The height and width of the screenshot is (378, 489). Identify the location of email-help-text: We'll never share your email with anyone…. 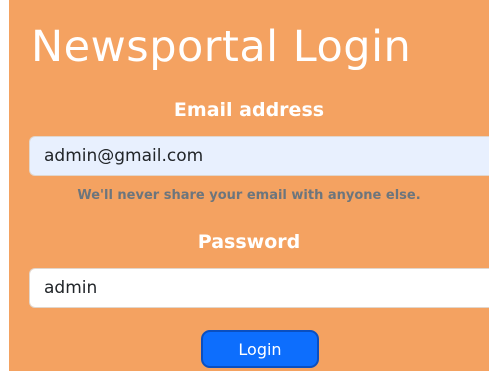
(249, 195).